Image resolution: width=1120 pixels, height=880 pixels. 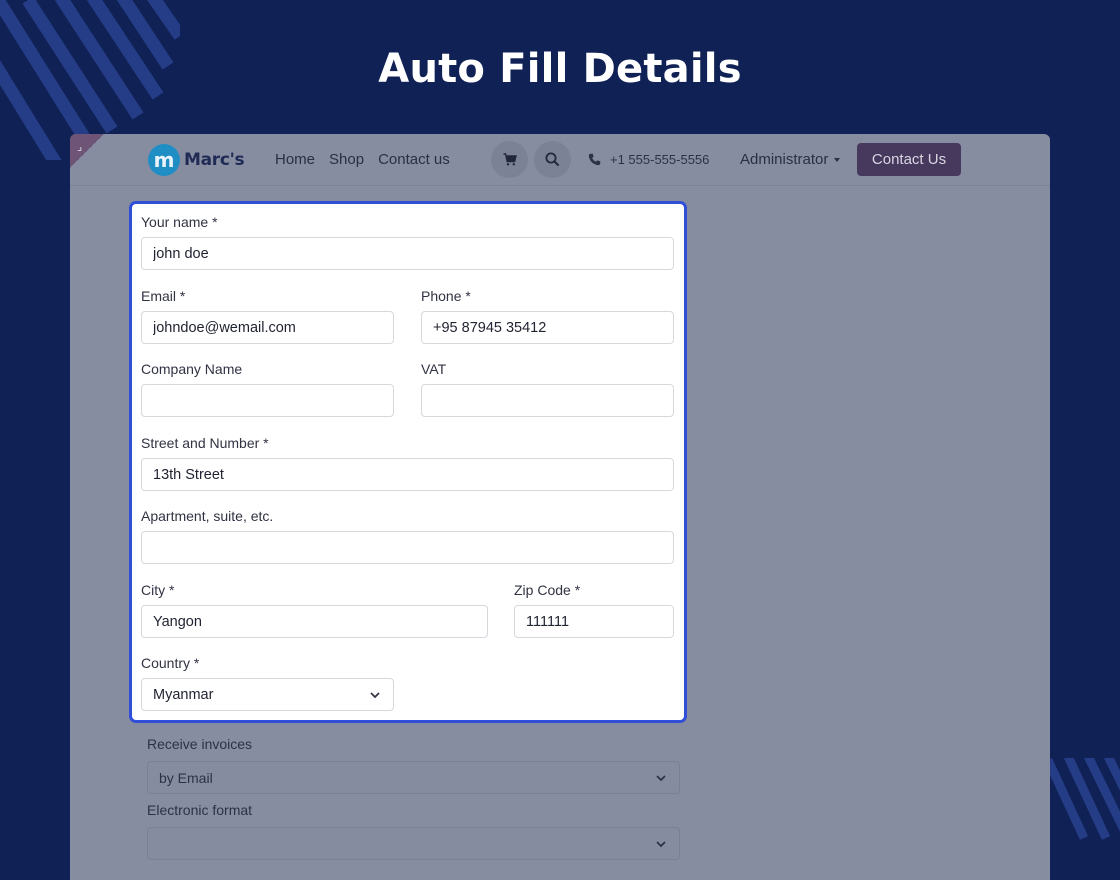 I want to click on vat-input, so click(x=547, y=400).